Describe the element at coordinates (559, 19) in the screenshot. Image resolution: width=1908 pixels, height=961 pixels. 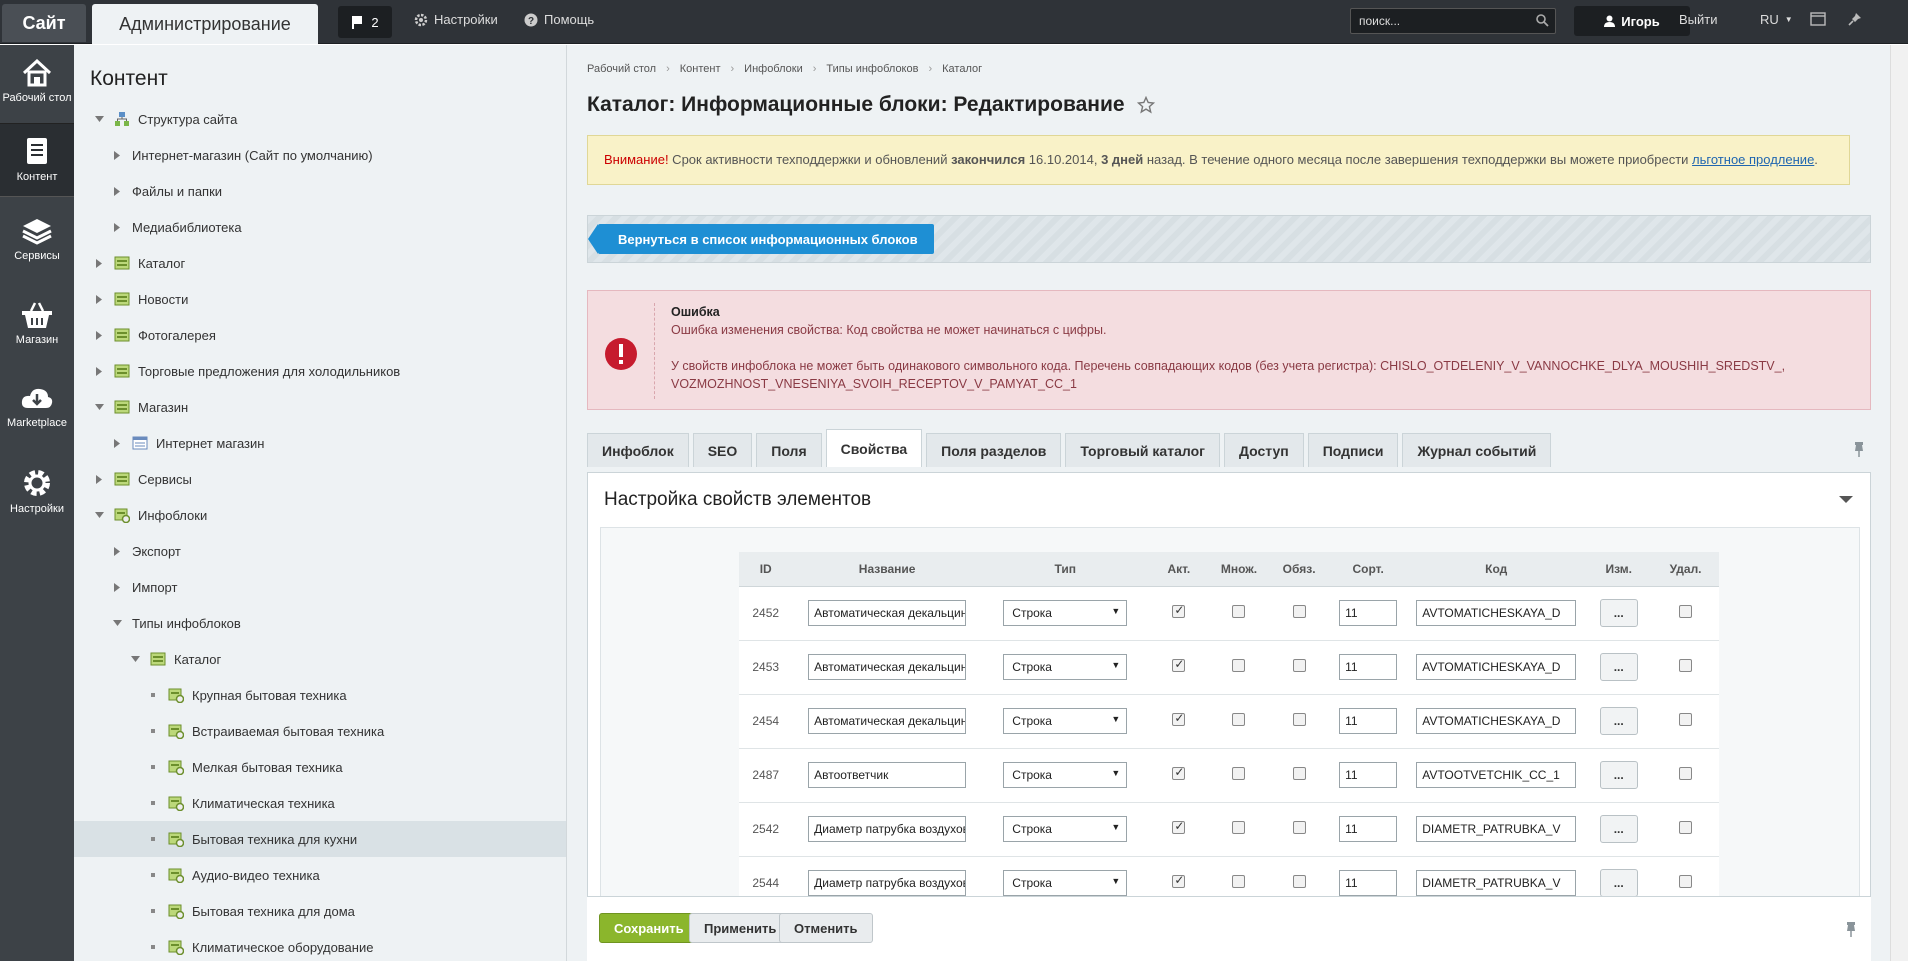
I see `help-link: ? Помощь` at that location.